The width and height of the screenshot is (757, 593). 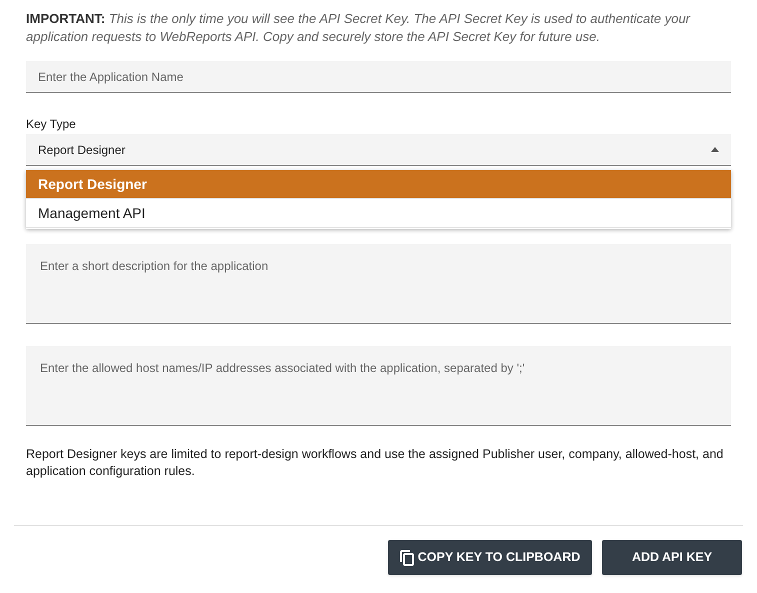 I want to click on dropdown-option: Report Designer, so click(x=378, y=184).